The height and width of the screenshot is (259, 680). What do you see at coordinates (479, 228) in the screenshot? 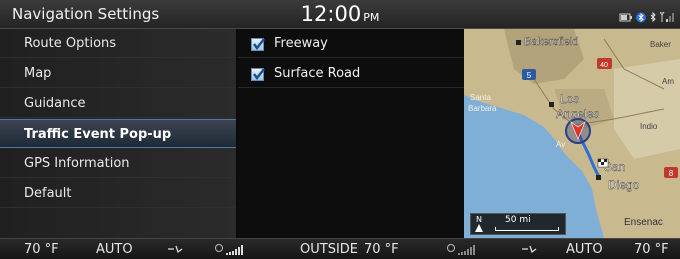
I see `north-arrow-icon` at bounding box center [479, 228].